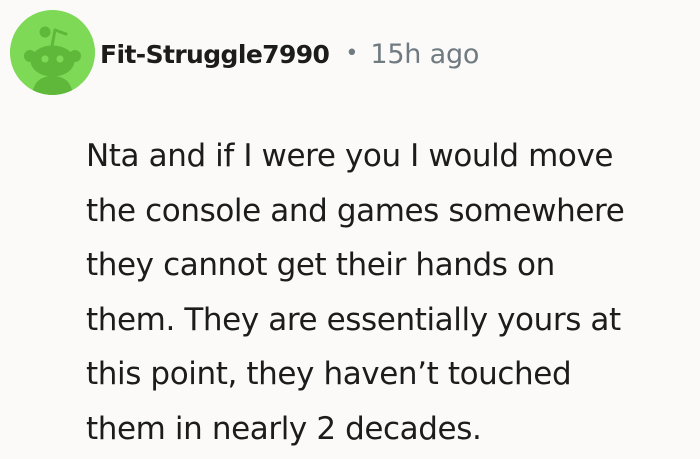 This screenshot has width=700, height=459. What do you see at coordinates (320, 265) in the screenshot?
I see `comment-body-line: they cannot get their hands on` at bounding box center [320, 265].